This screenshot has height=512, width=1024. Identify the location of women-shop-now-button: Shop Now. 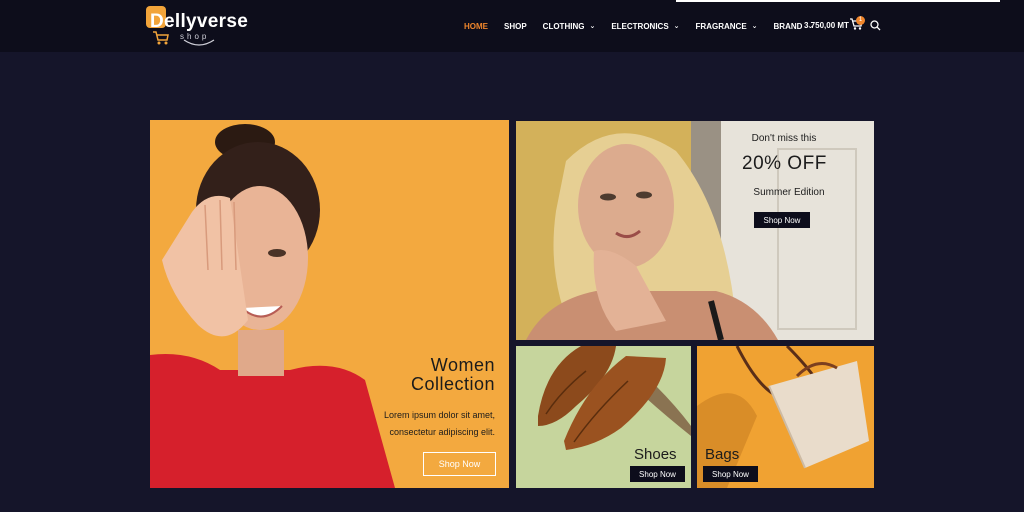
(459, 464).